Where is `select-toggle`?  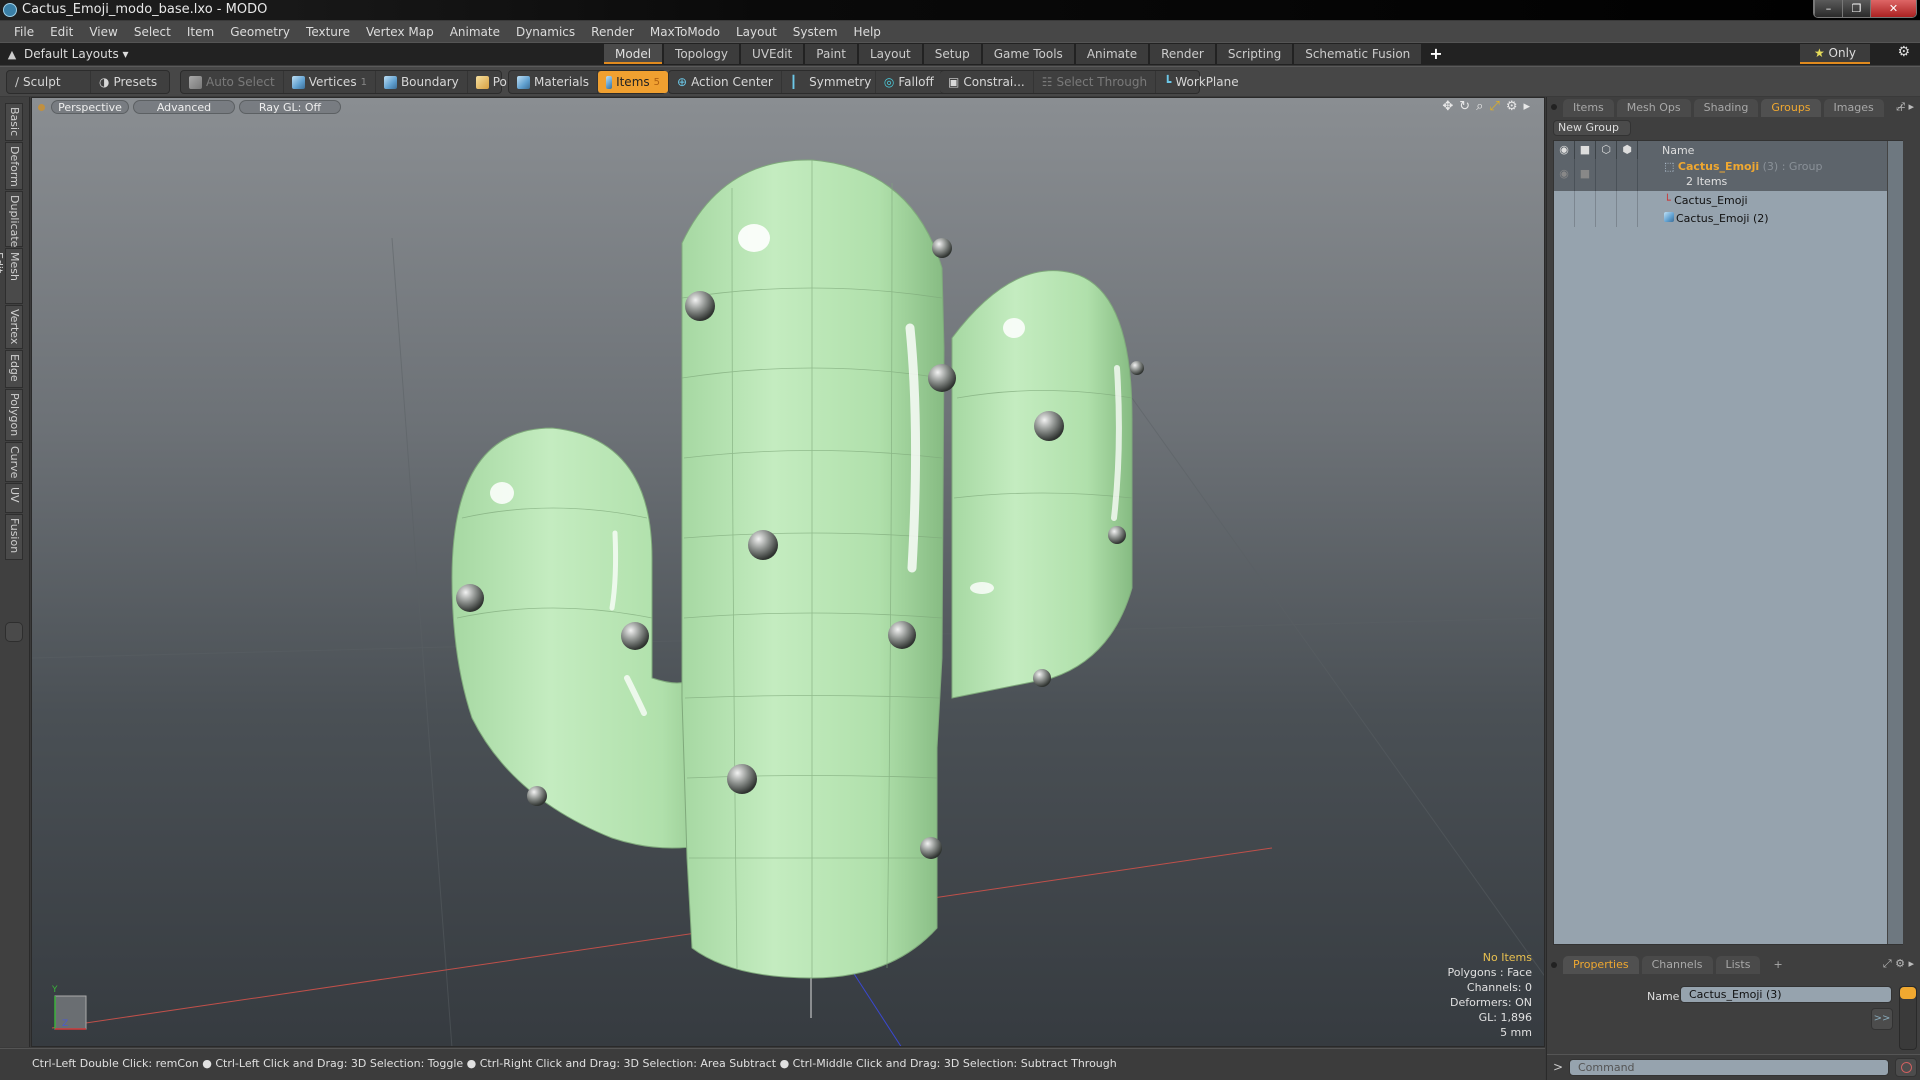
select-toggle is located at coordinates (1627, 175).